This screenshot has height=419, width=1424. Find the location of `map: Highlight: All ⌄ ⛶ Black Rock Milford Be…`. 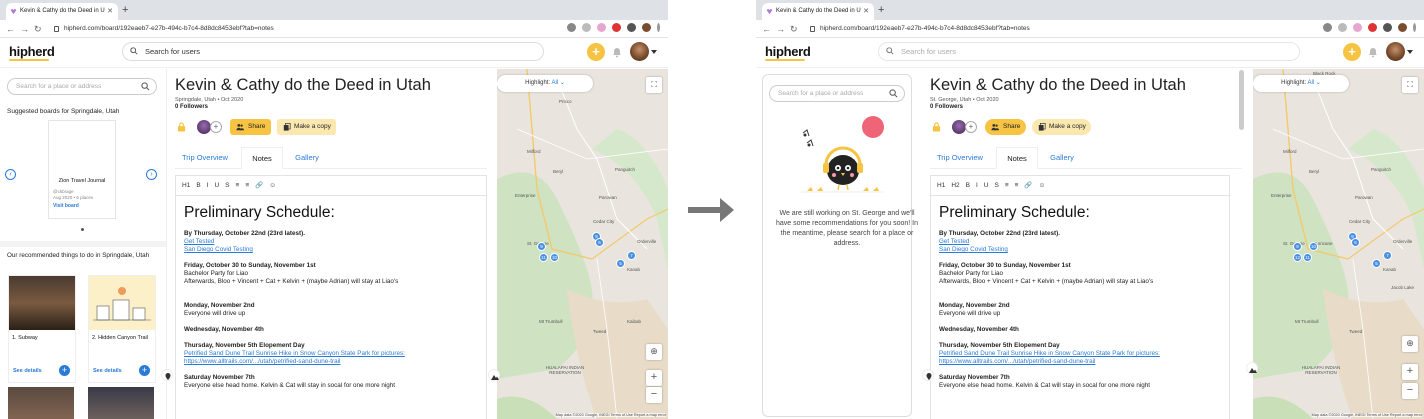

map: Highlight: All ⌄ ⛶ Black Rock Milford Be… is located at coordinates (1338, 244).